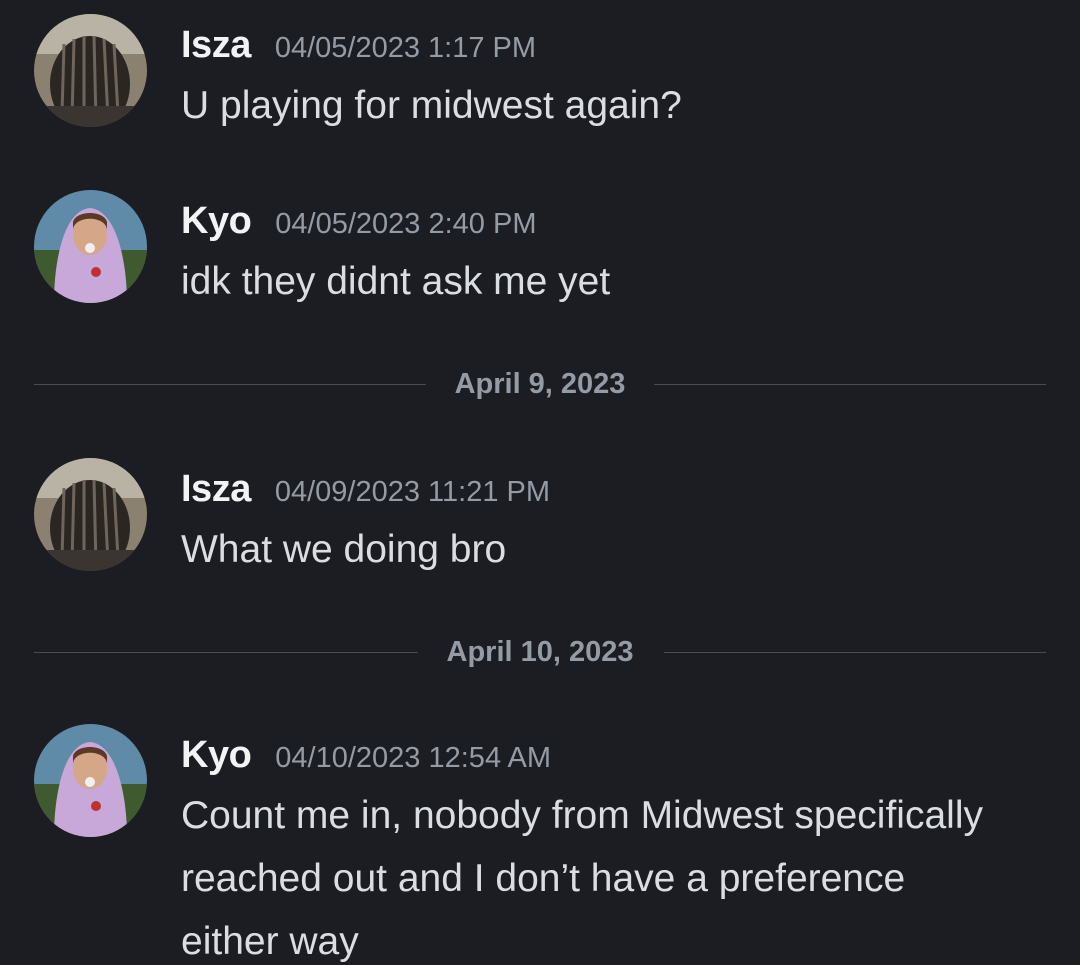  I want to click on date-divider: April 10, 2023, so click(540, 652).